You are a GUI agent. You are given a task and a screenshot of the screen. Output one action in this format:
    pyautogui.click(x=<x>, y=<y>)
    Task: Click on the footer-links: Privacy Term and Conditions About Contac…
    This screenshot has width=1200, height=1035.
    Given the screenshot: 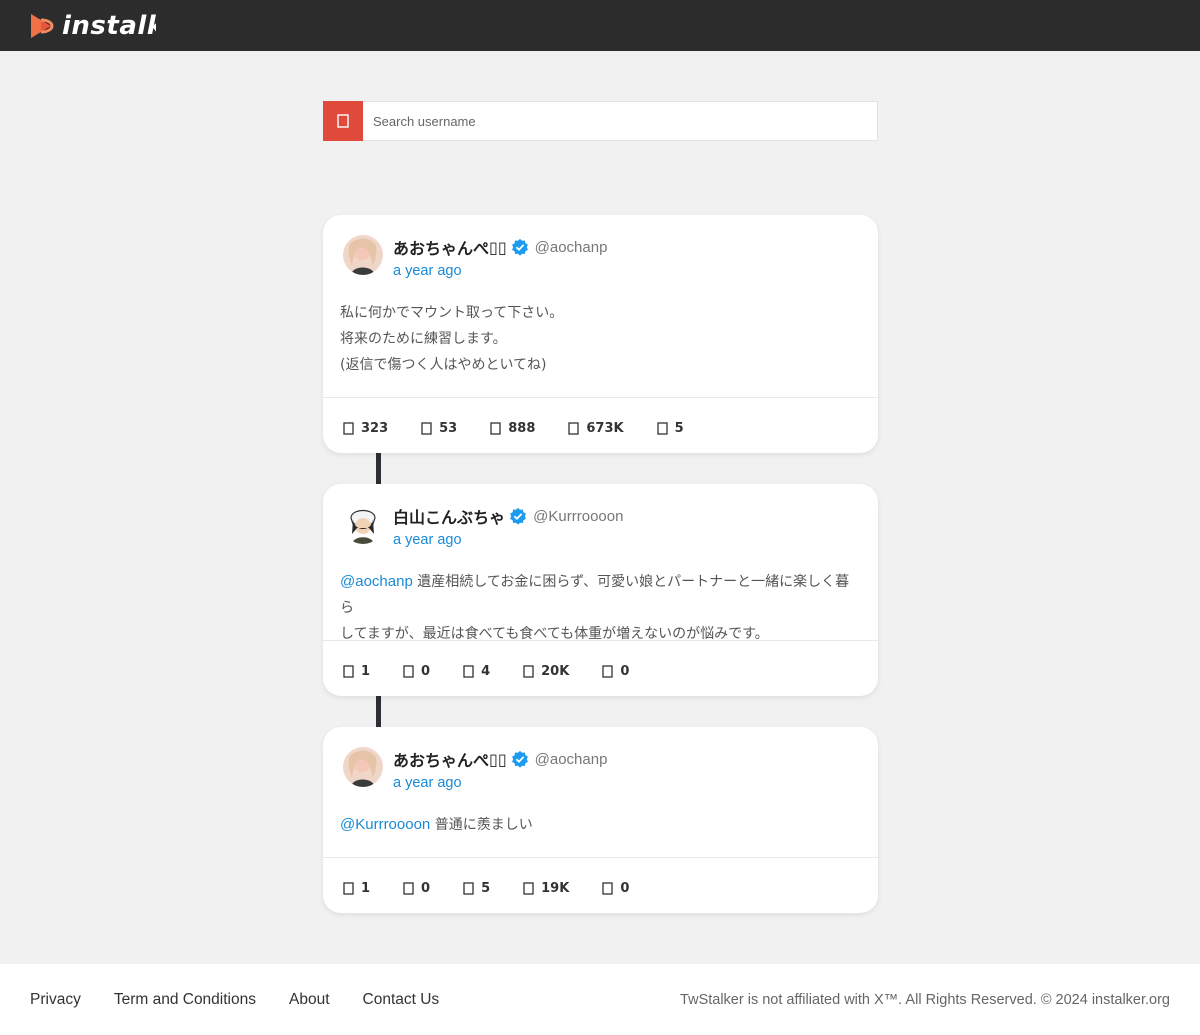 What is the action you would take?
    pyautogui.click(x=251, y=1000)
    